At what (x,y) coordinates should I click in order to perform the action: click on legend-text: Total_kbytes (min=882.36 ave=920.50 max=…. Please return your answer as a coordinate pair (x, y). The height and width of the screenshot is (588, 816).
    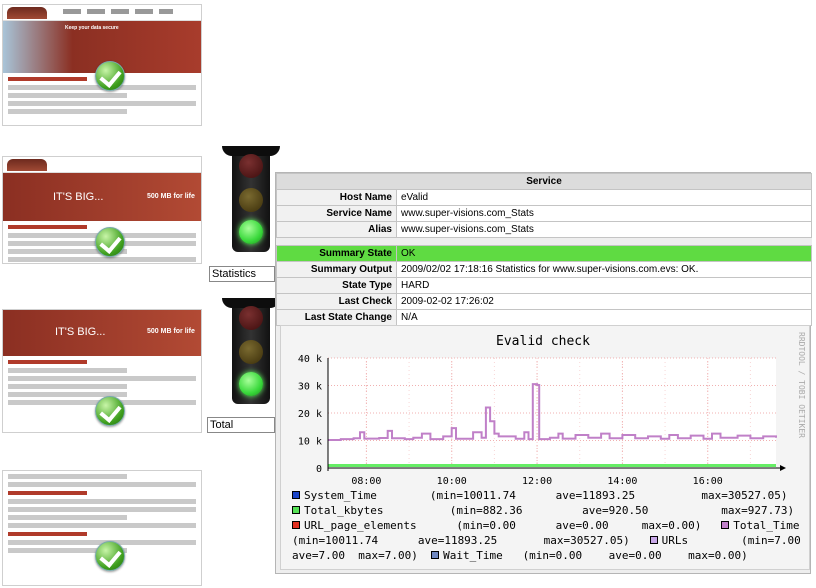
    Looking at the image, I should click on (549, 510).